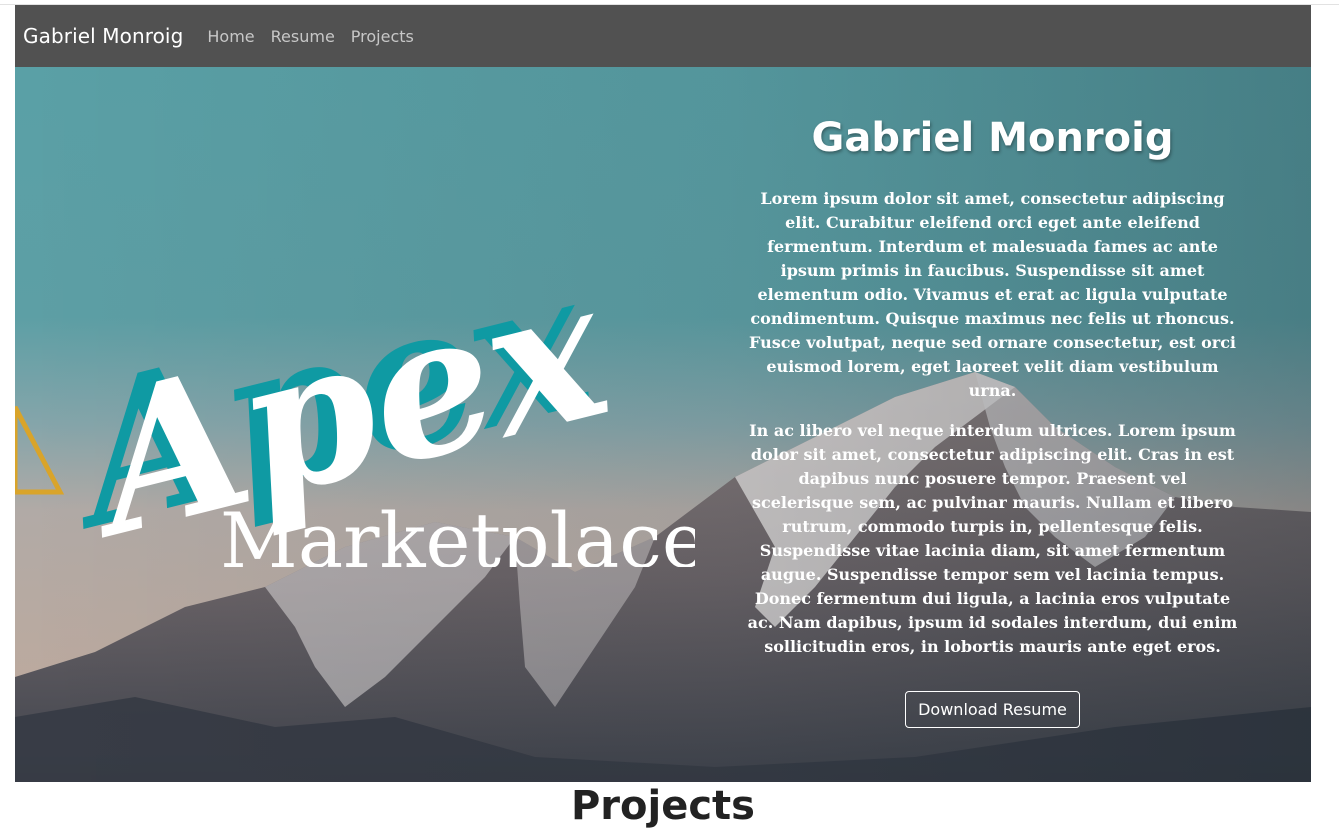  I want to click on nav-link-resume: Resume, so click(303, 36).